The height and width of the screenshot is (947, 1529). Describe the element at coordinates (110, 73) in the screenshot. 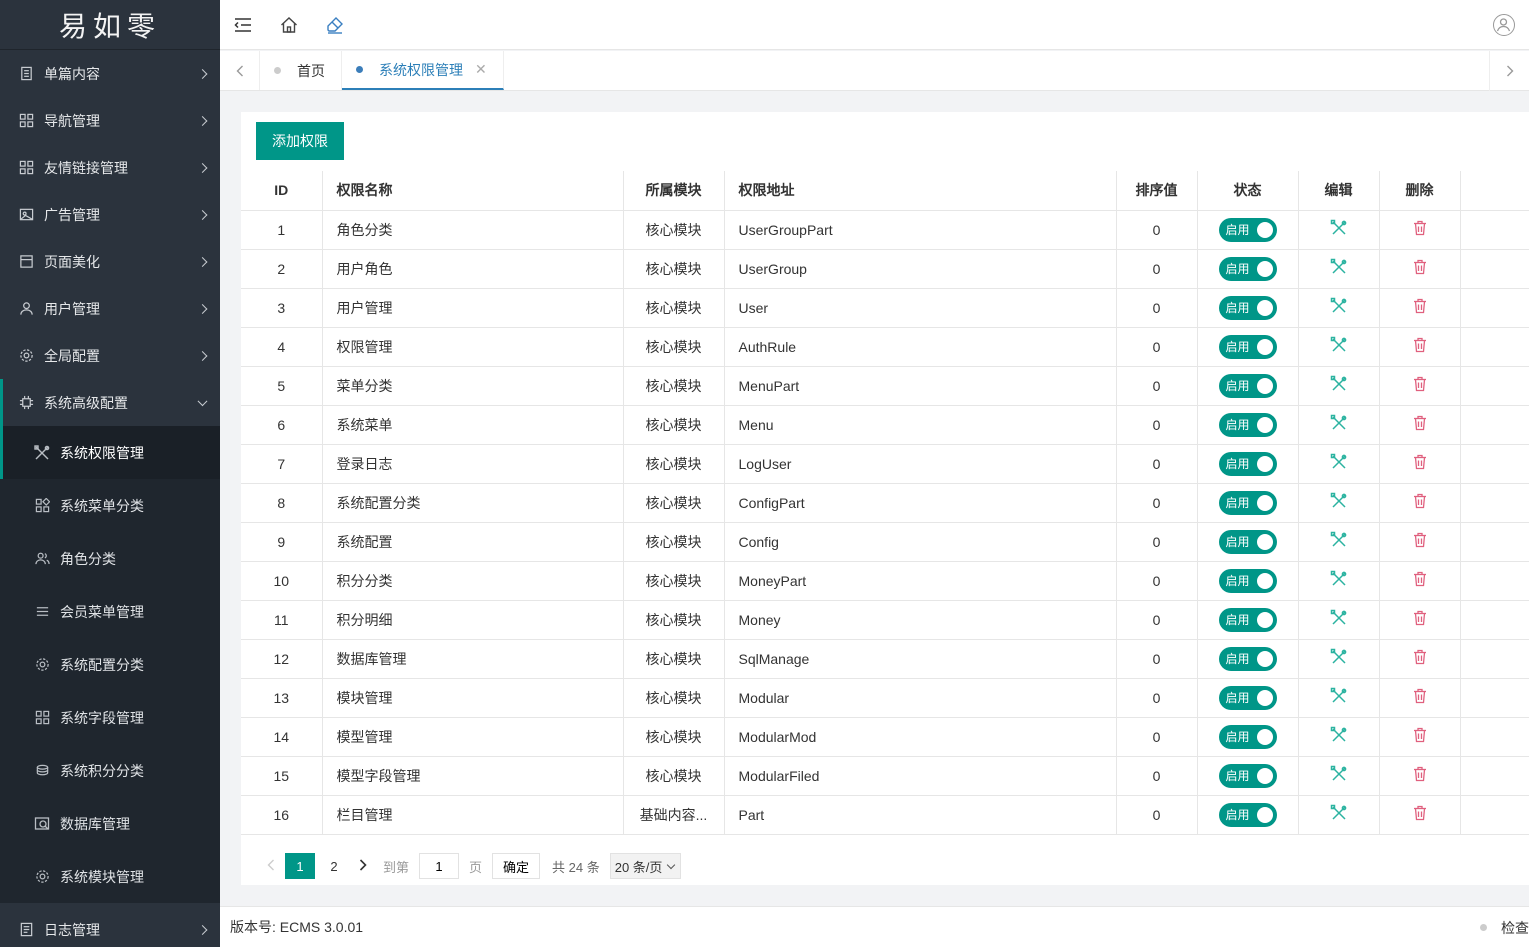

I see `sidebar-item-single-content: 单篇内容` at that location.